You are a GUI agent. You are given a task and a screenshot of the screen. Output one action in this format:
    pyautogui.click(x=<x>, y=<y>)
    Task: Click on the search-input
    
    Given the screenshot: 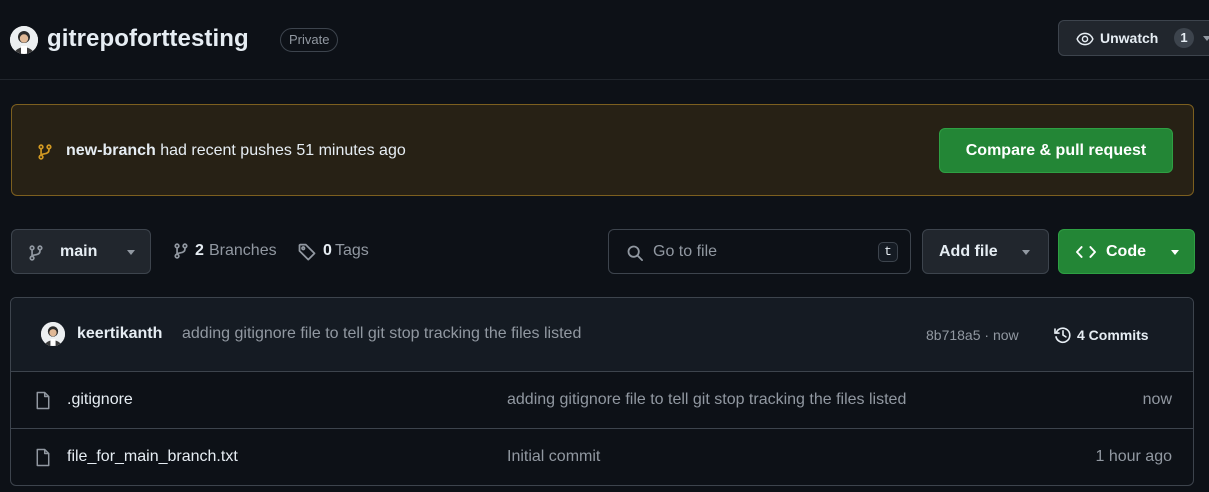 What is the action you would take?
    pyautogui.click(x=758, y=252)
    